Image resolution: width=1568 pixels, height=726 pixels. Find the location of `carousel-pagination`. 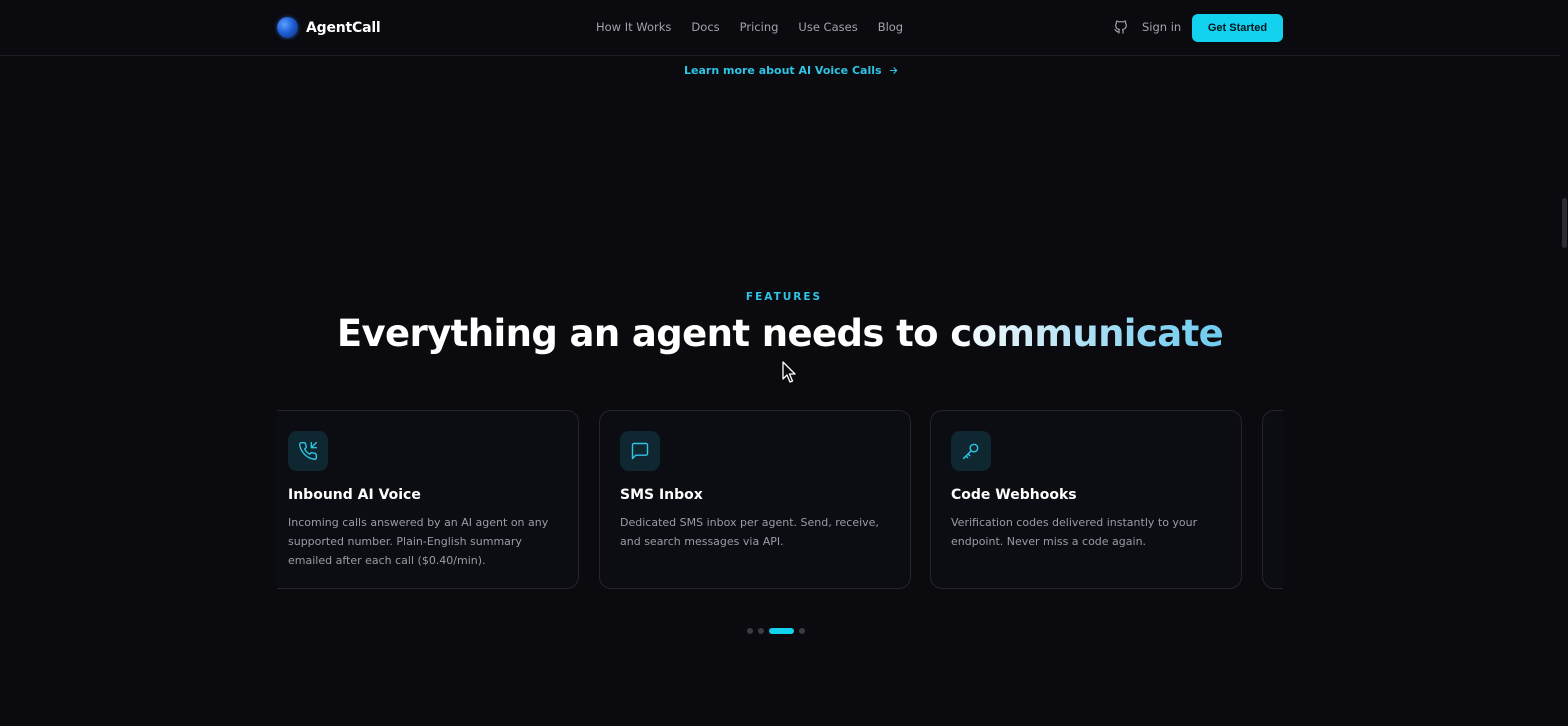

carousel-pagination is located at coordinates (776, 631).